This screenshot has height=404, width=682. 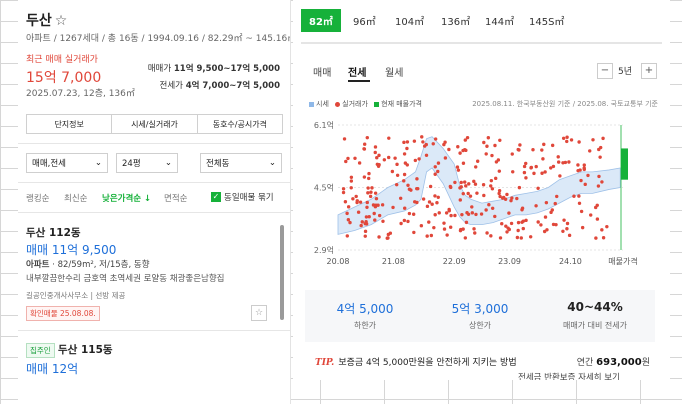 What do you see at coordinates (214, 68) in the screenshot?
I see `sale-range: 매매가 11억 9,500~17억 5,000` at bounding box center [214, 68].